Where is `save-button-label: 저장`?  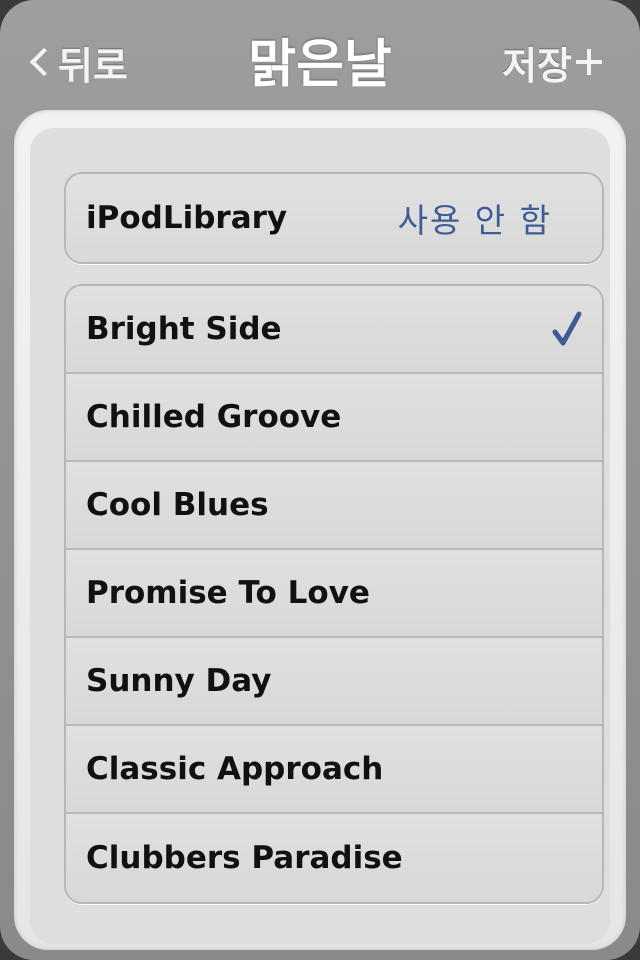 save-button-label: 저장 is located at coordinates (537, 65).